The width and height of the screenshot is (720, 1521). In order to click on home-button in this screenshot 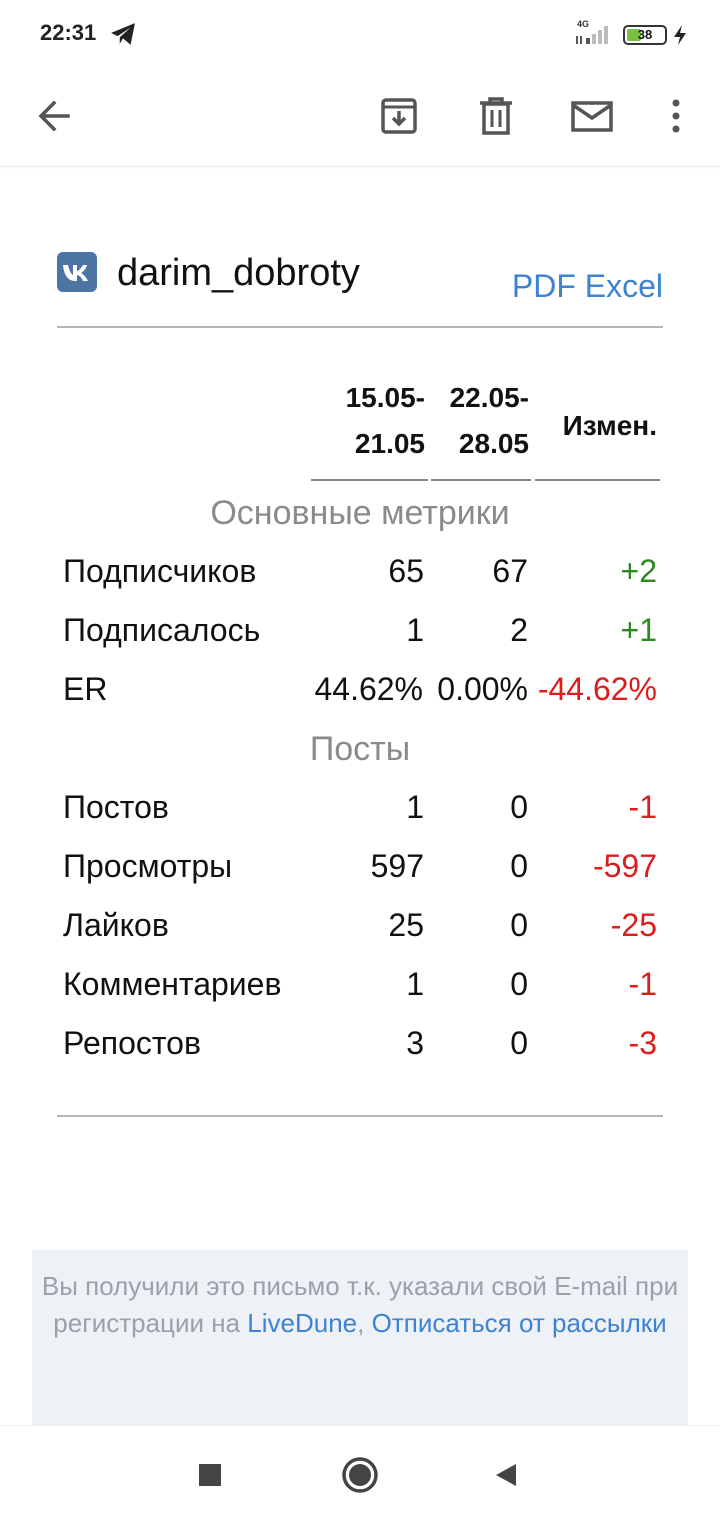, I will do `click(360, 1475)`.